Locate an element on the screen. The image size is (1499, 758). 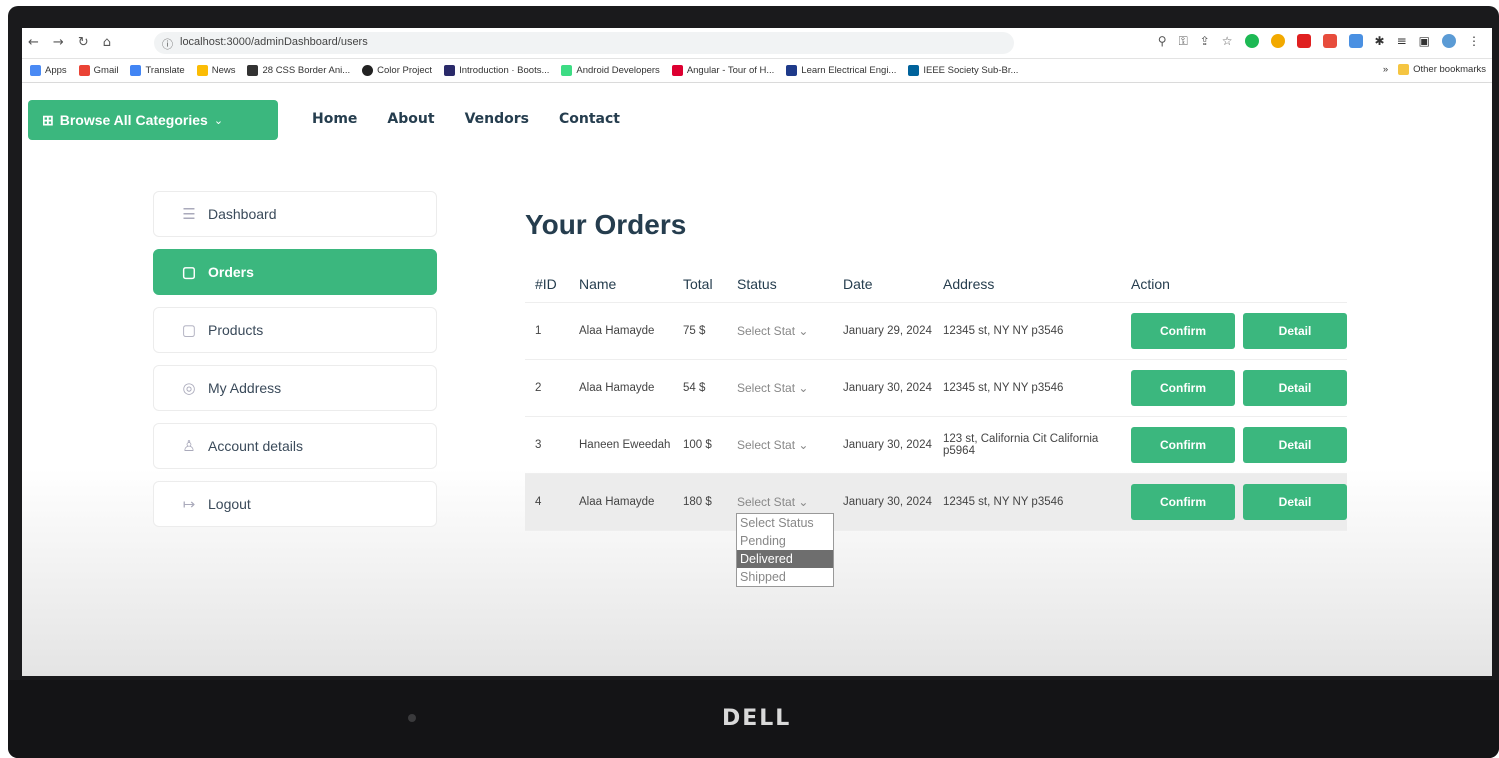
playlist-icon: ≡ is located at coordinates (1402, 41).